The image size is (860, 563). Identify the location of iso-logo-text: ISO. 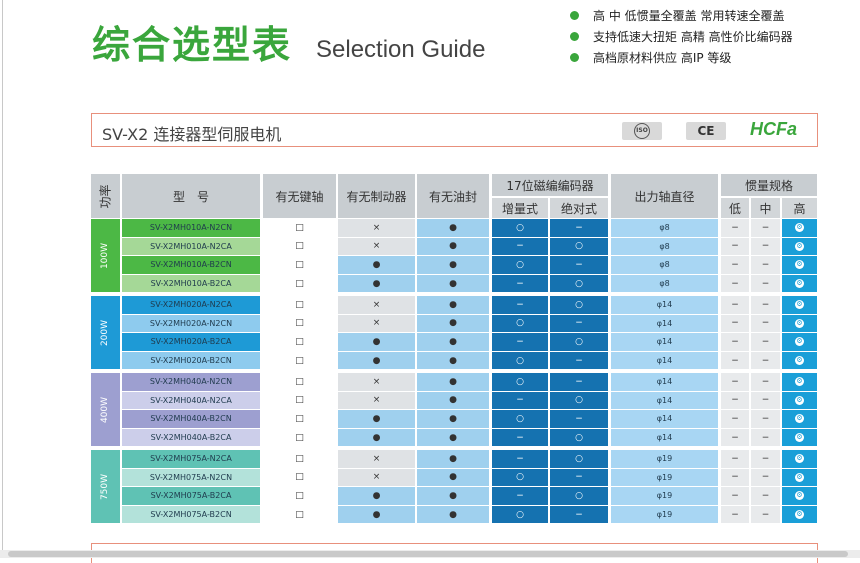
(642, 130).